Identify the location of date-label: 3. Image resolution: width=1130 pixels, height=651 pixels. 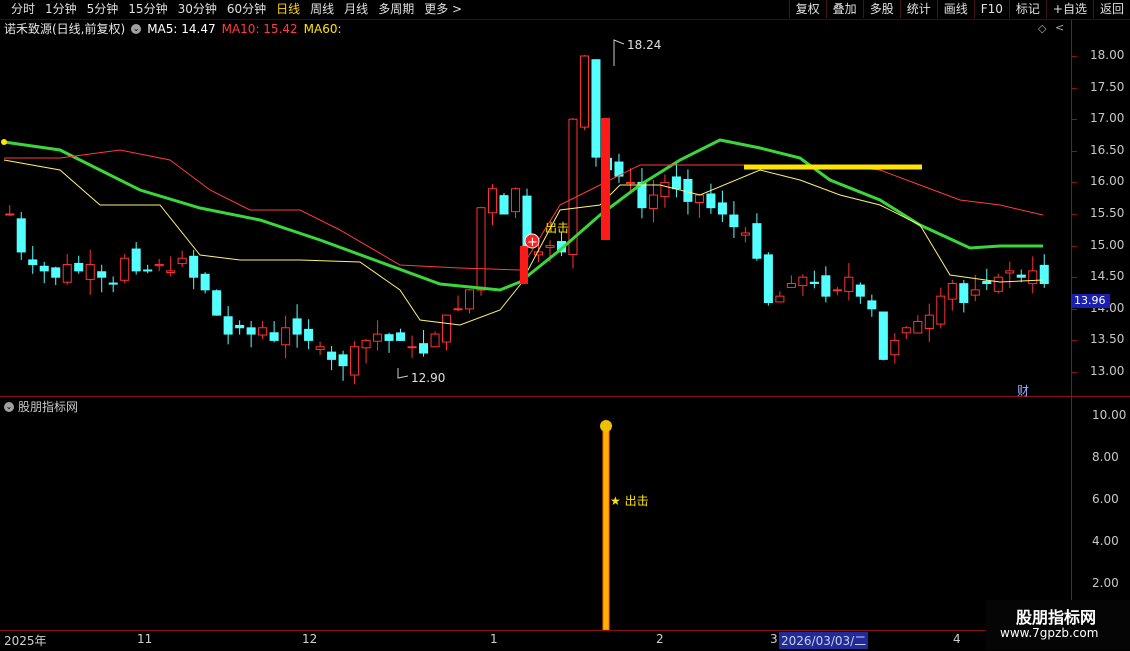
(774, 639).